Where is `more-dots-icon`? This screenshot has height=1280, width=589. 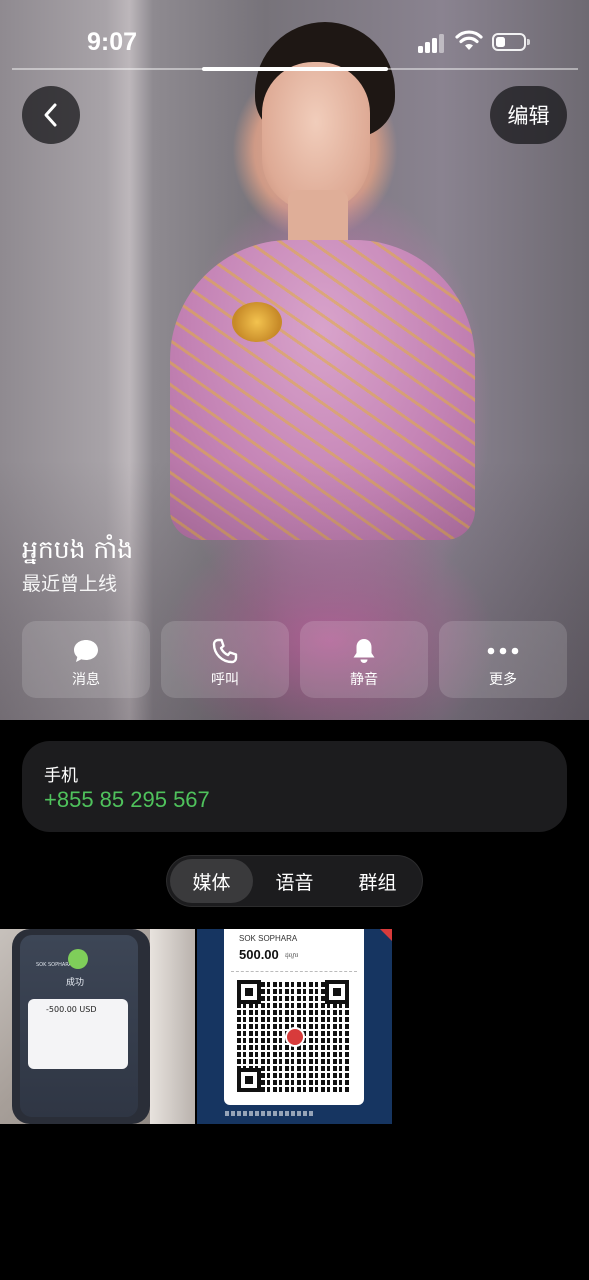 more-dots-icon is located at coordinates (503, 651).